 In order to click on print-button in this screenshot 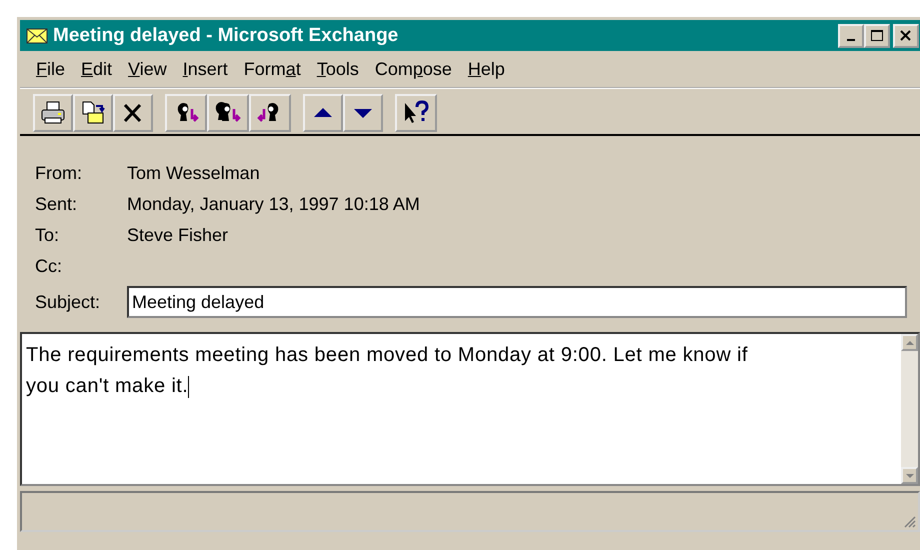, I will do `click(53, 113)`.